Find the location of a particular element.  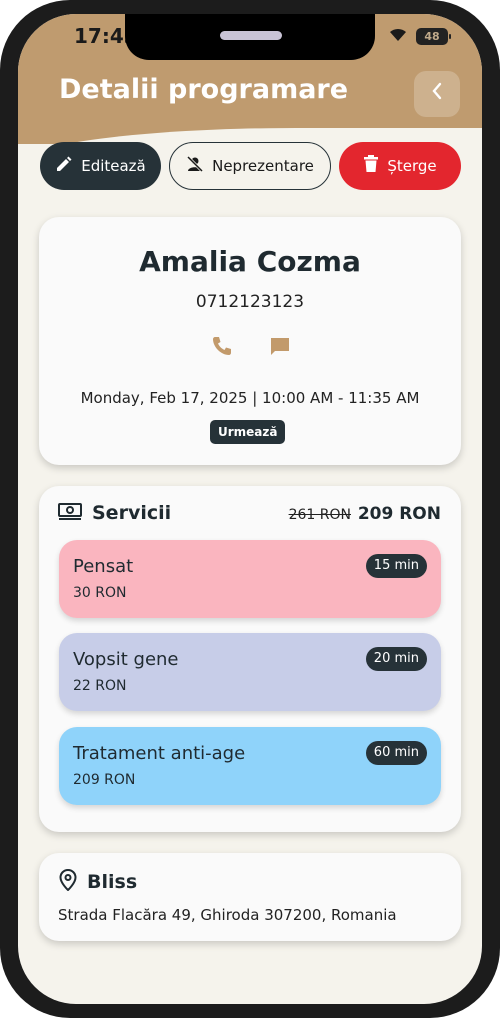

contact-actions is located at coordinates (251, 348).